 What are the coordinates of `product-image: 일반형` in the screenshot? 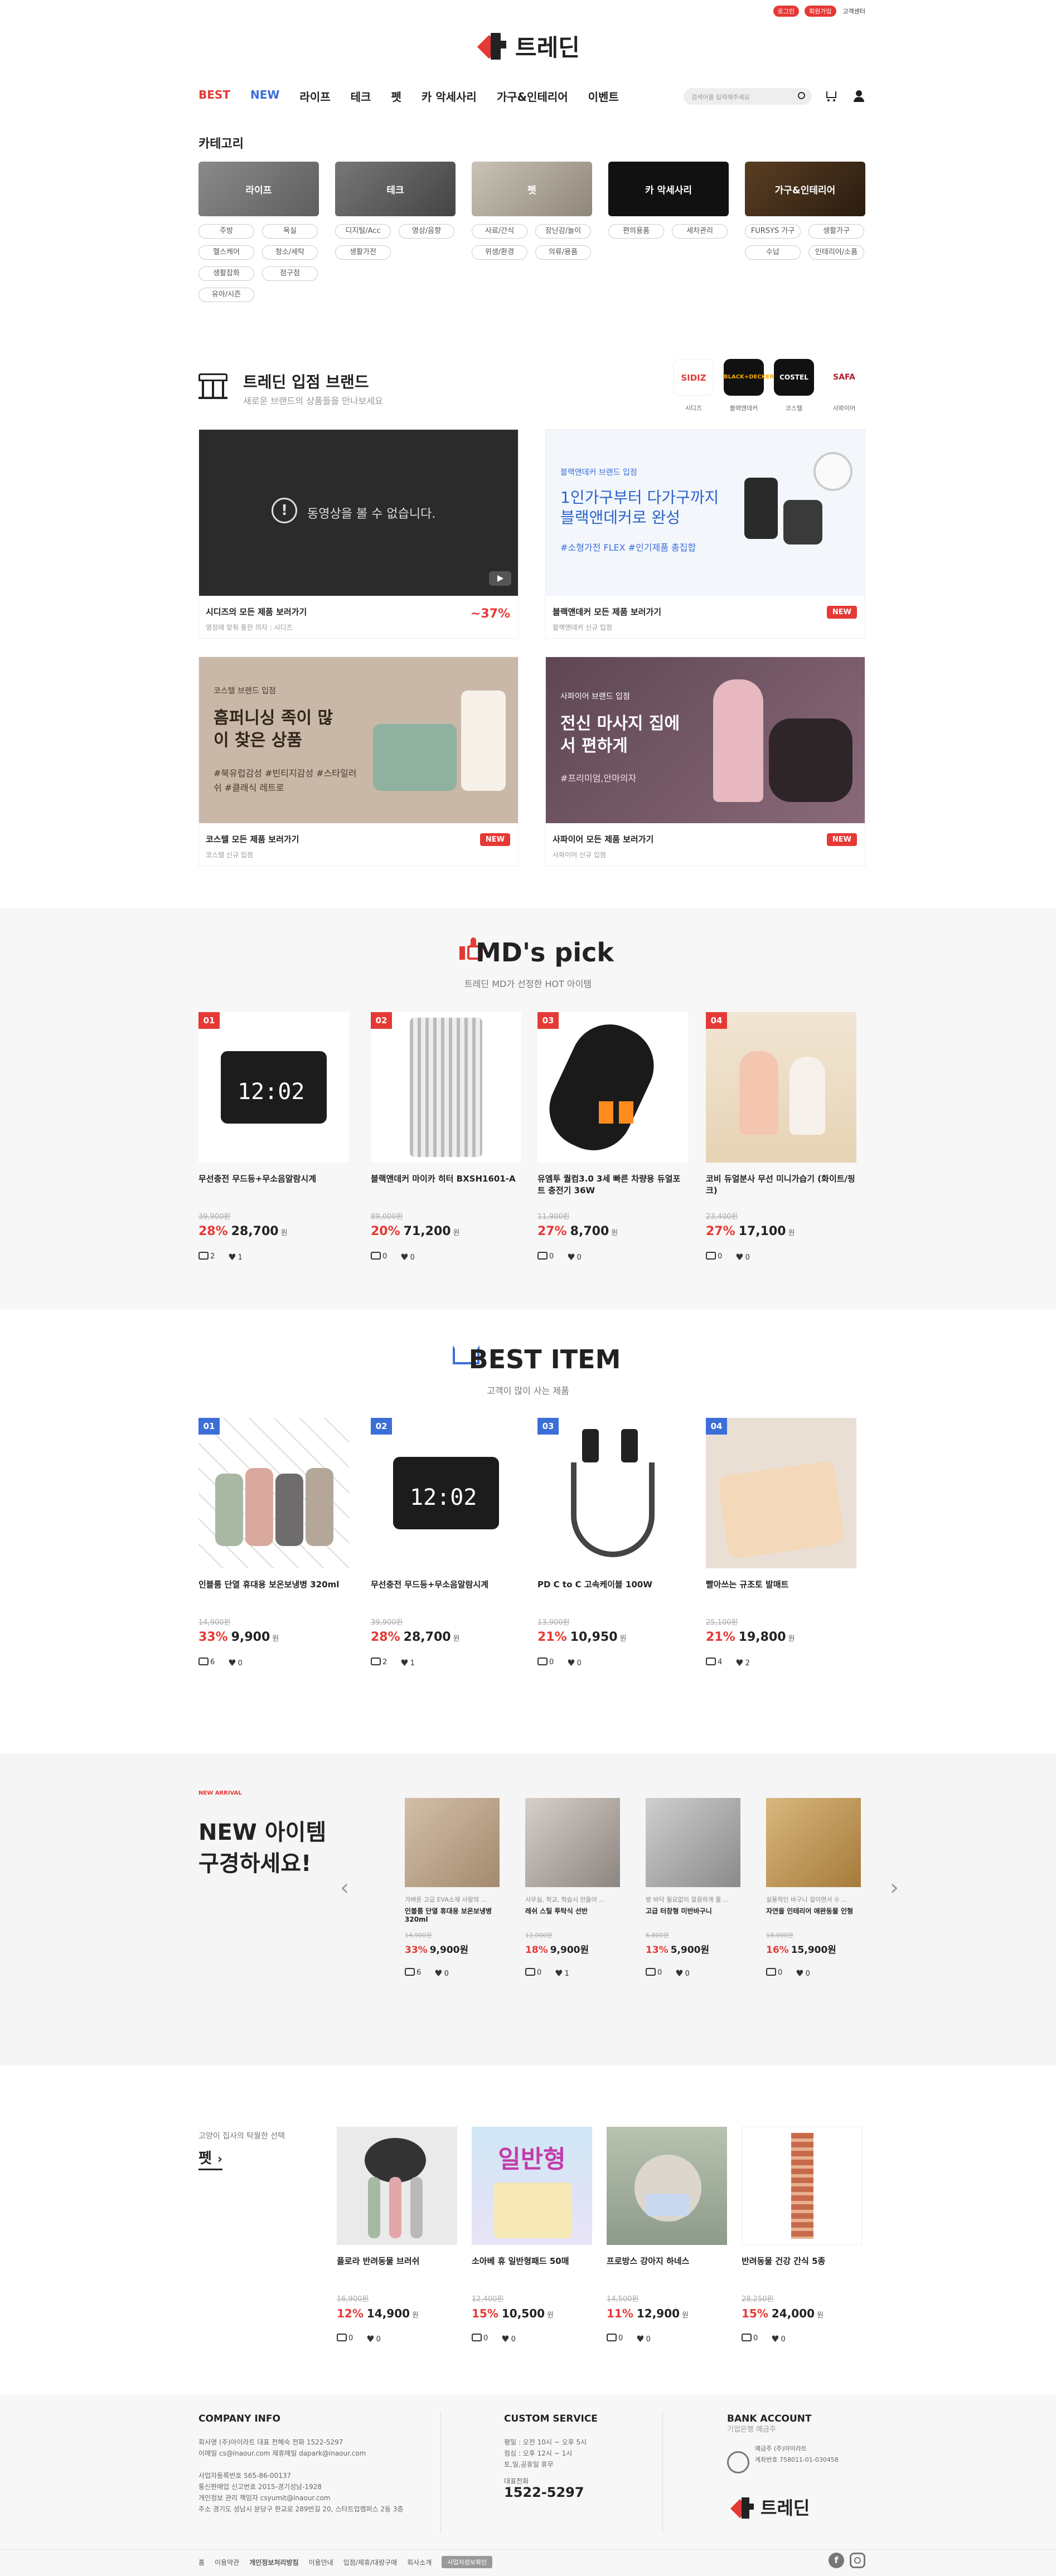 It's located at (532, 2186).